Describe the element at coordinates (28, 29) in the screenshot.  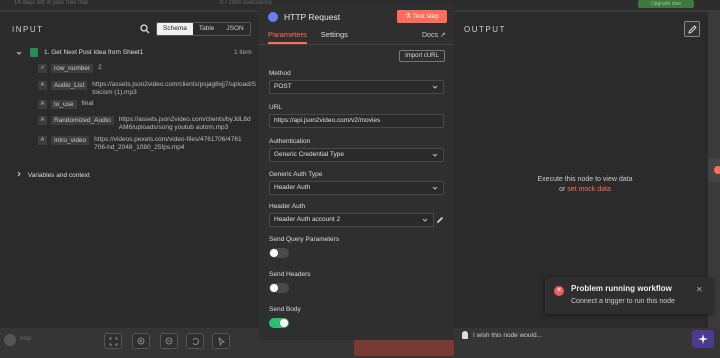
I see `input-title: INPUT` at that location.